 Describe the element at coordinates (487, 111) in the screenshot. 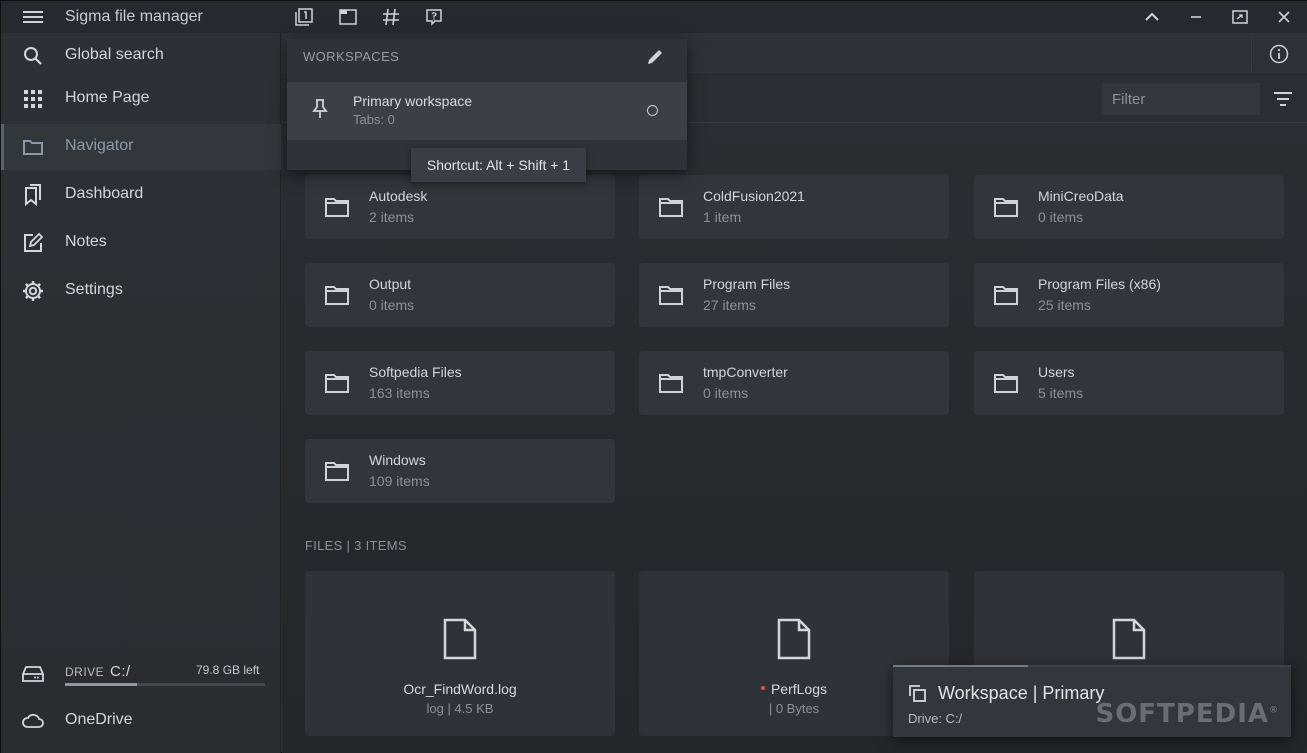

I see `workspace-item-primary: Primary workspace Tabs: 0` at that location.